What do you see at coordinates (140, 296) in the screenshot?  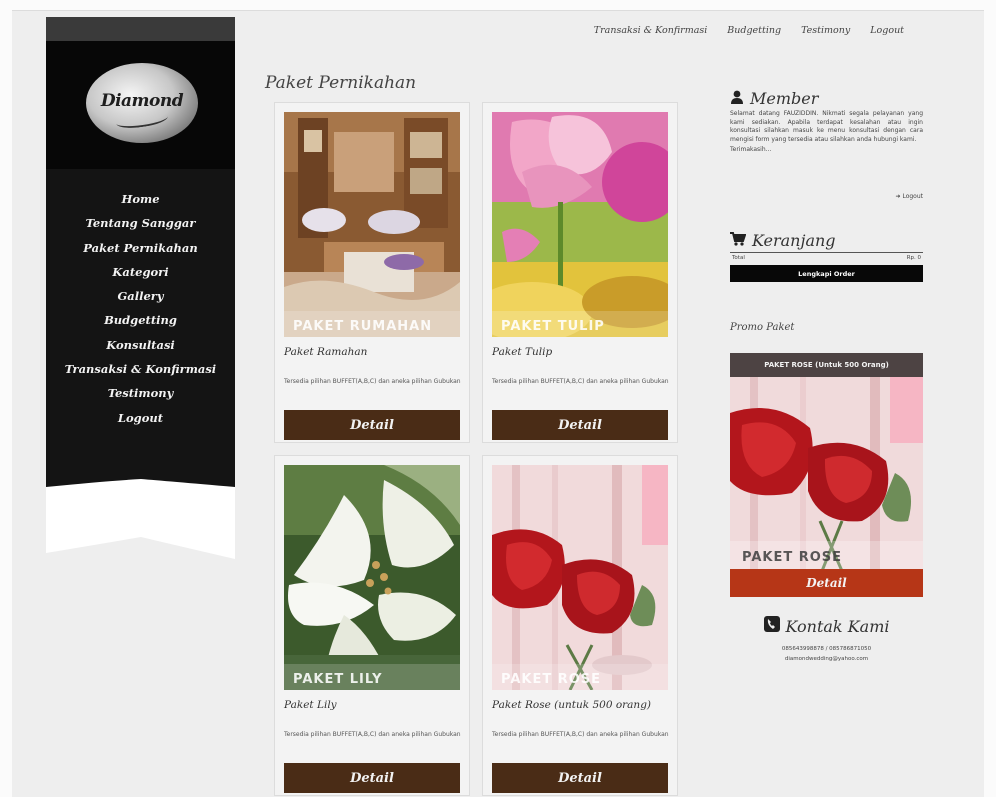 I see `sidebar-item-gallery: Gallery` at bounding box center [140, 296].